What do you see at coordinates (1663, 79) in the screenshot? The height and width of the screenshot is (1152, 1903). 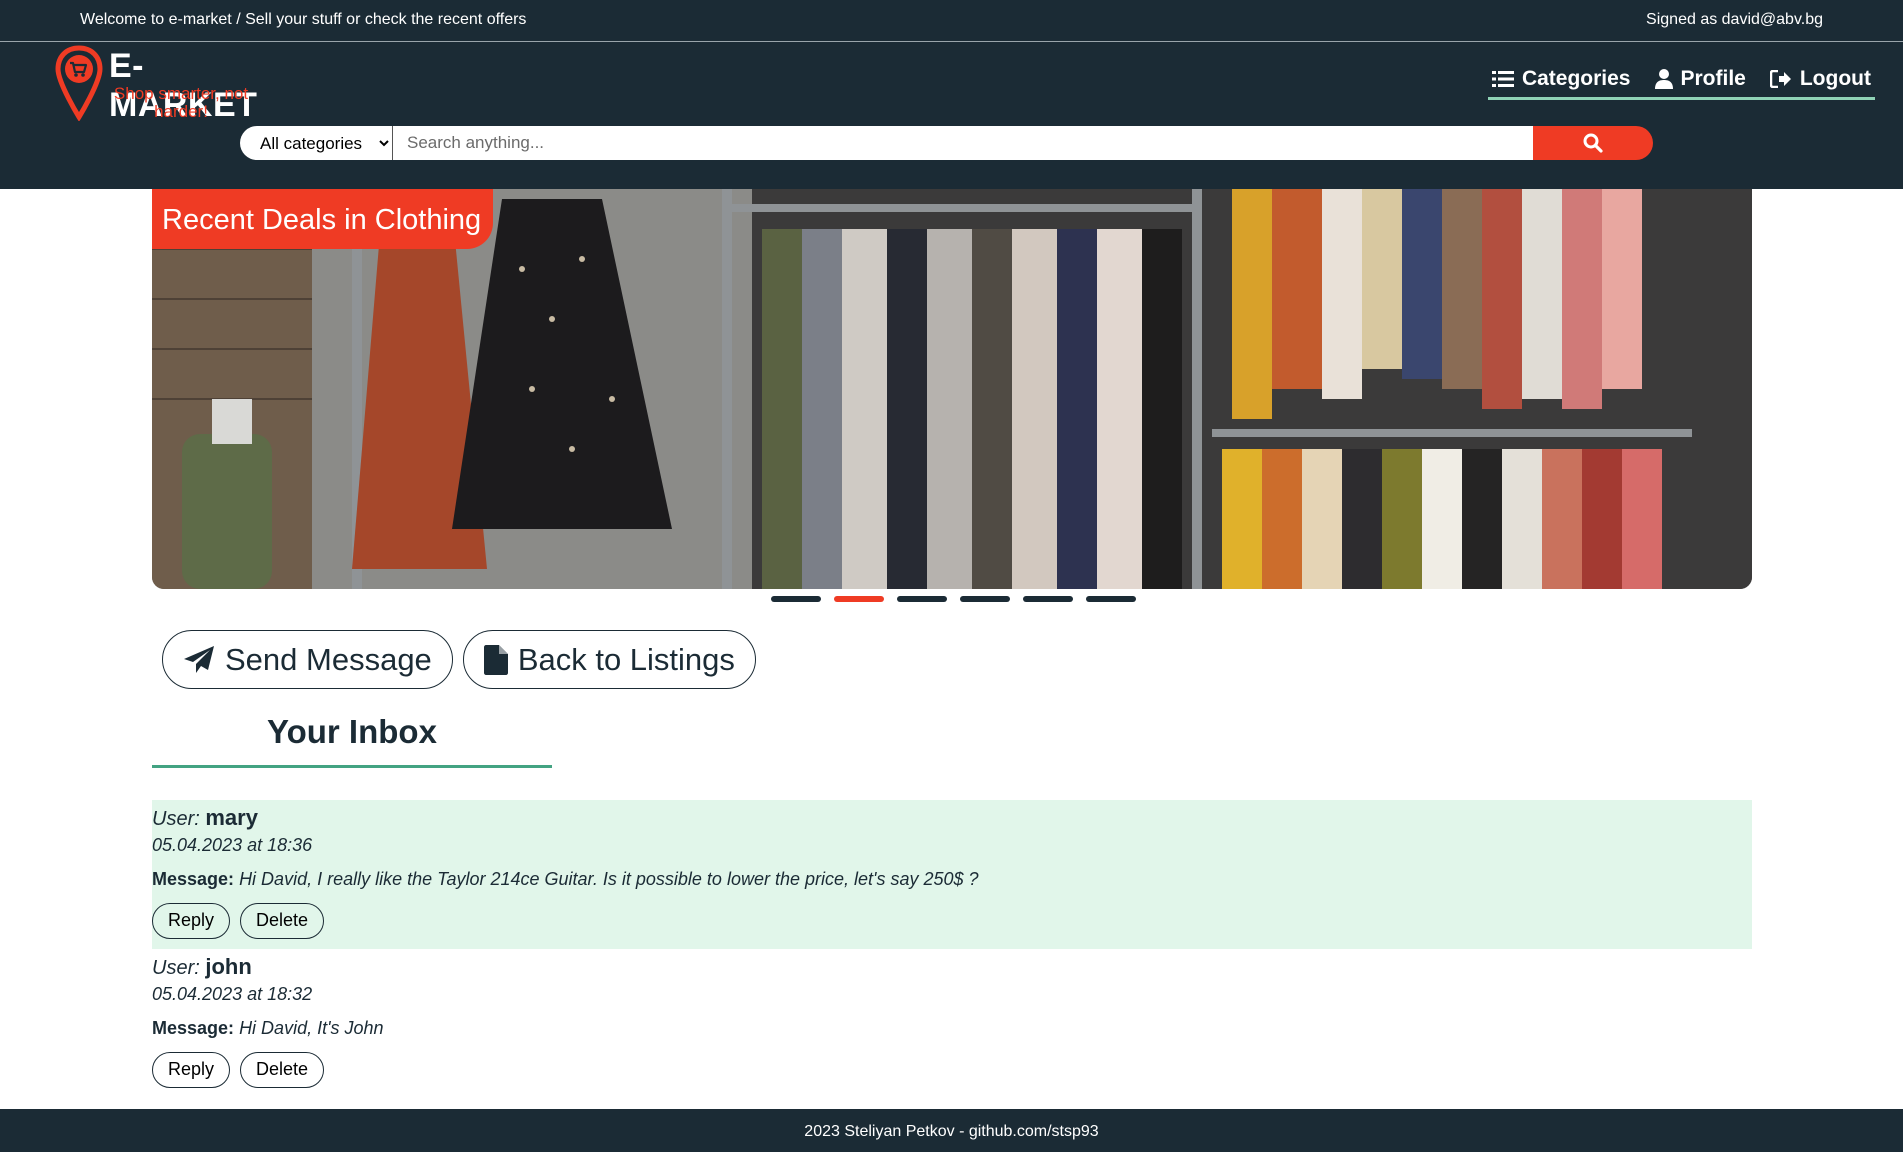 I see `user-icon` at bounding box center [1663, 79].